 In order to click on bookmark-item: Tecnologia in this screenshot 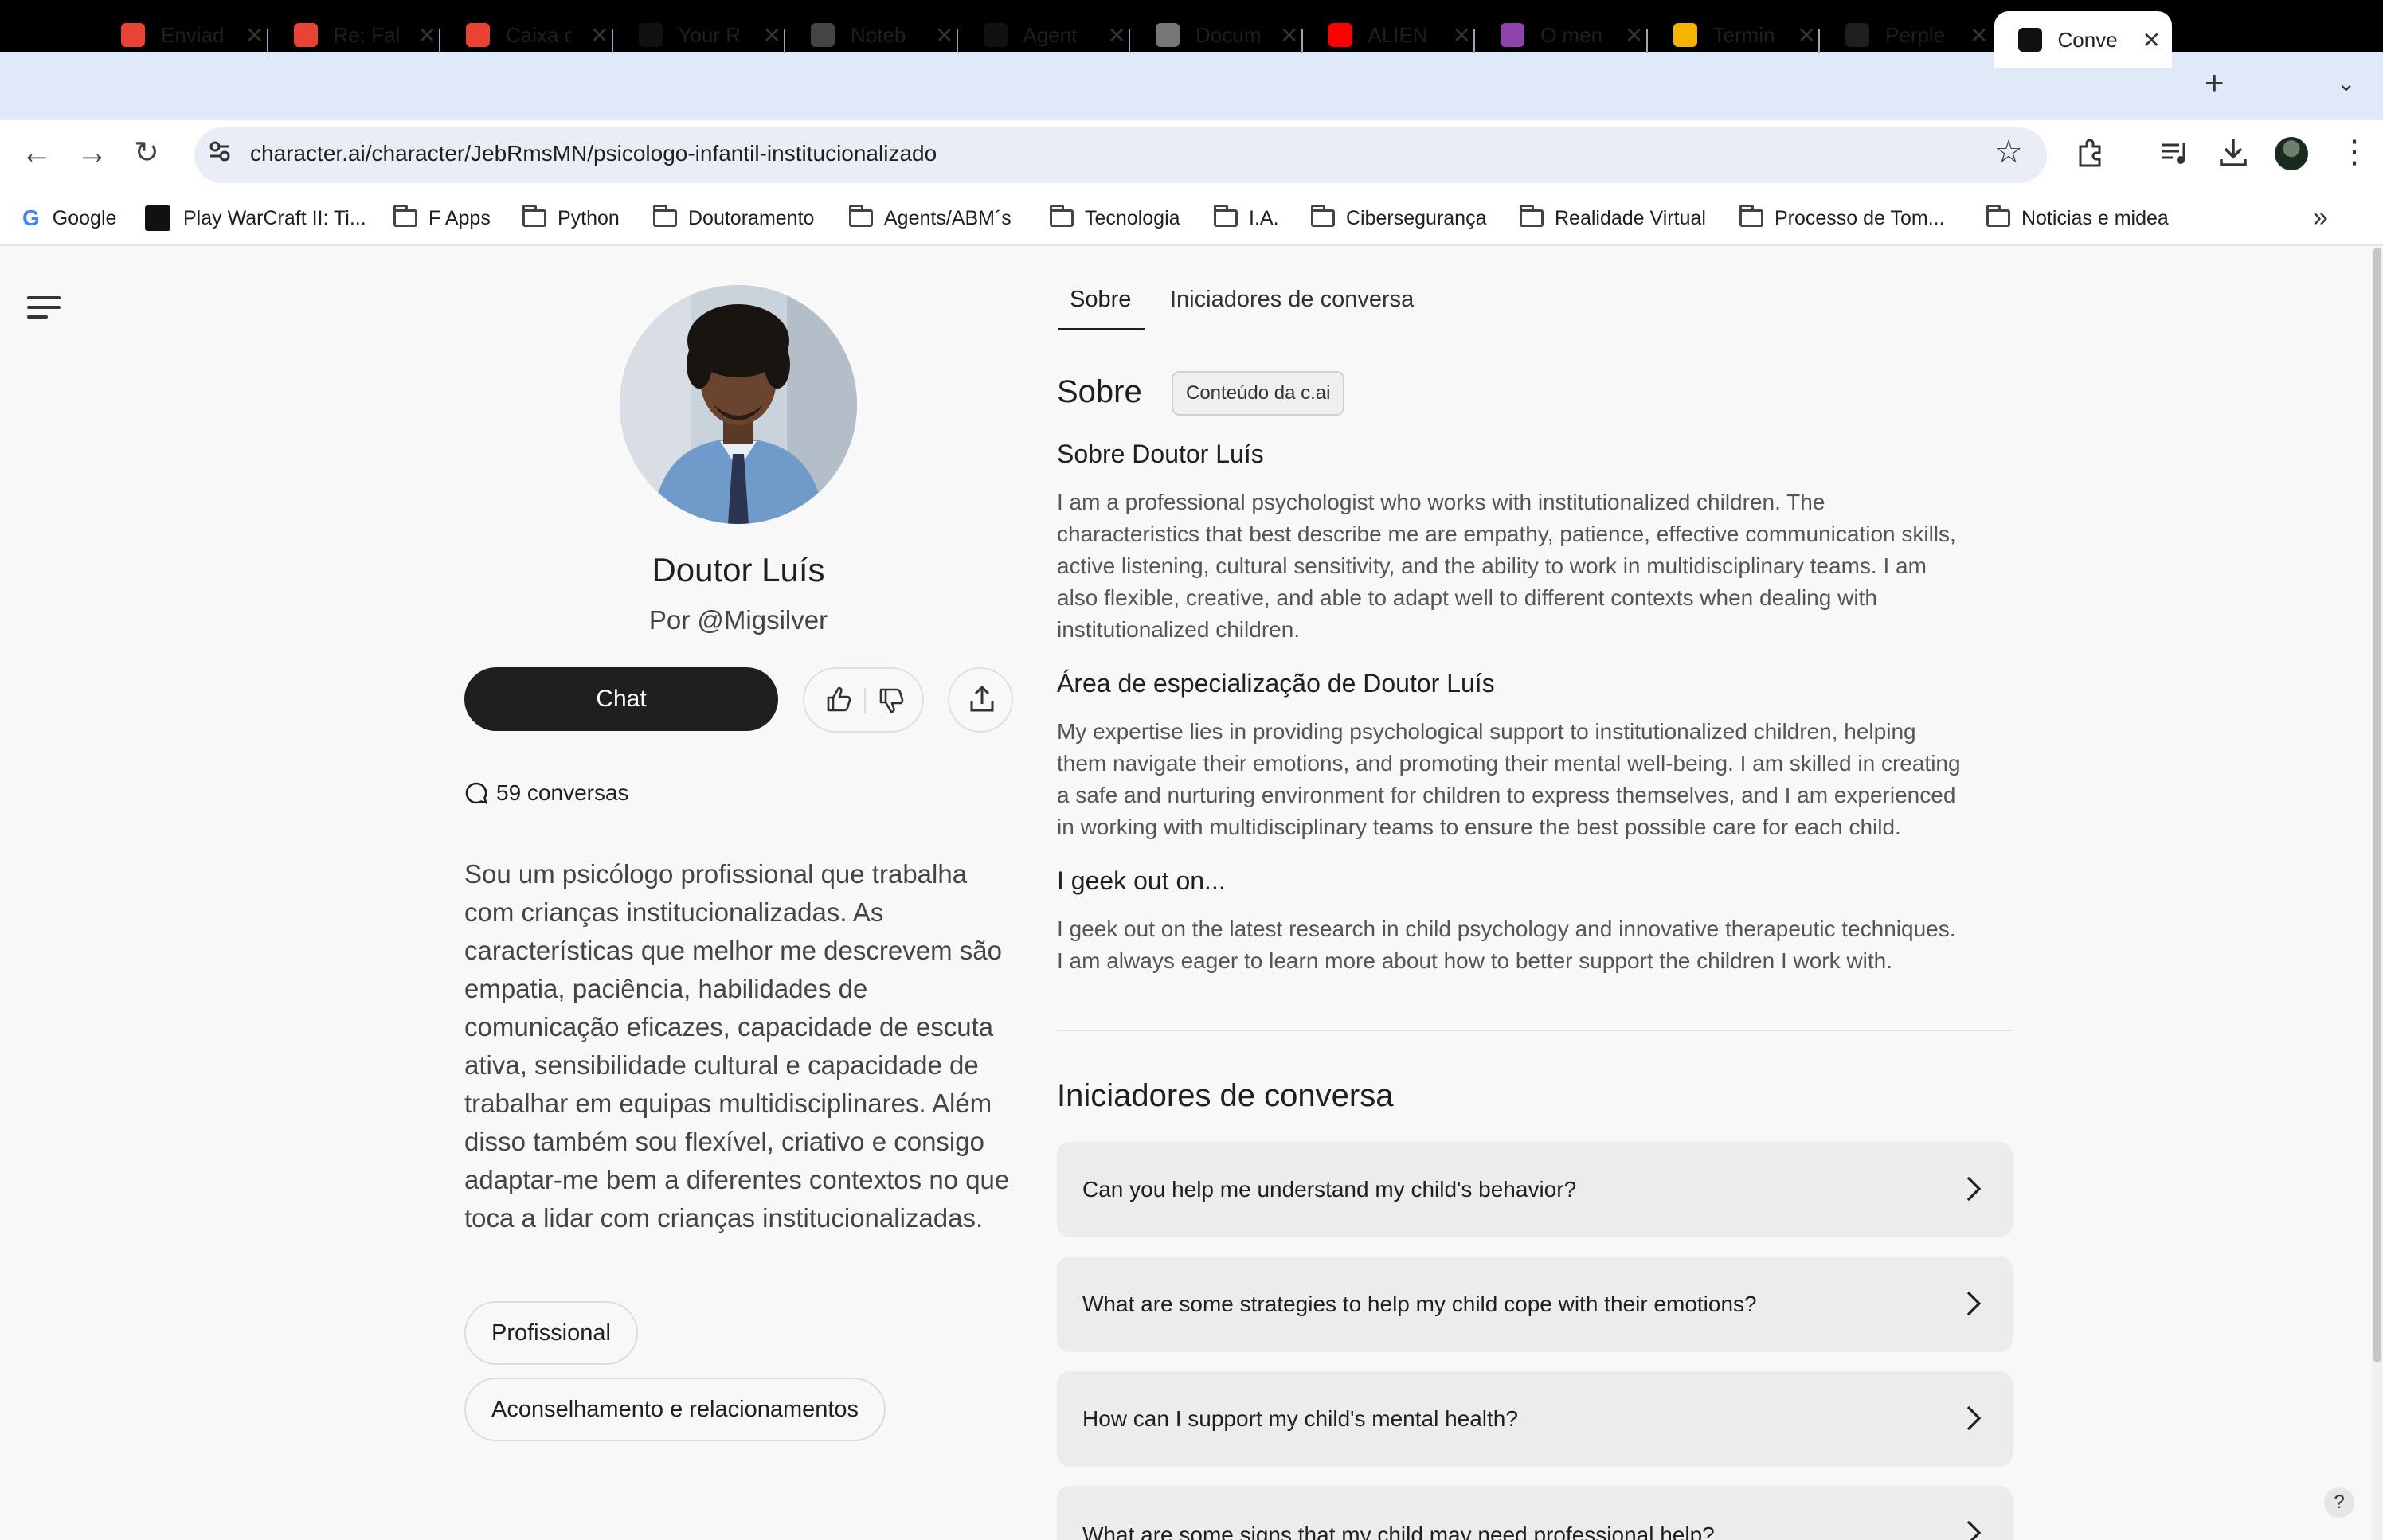, I will do `click(1115, 218)`.